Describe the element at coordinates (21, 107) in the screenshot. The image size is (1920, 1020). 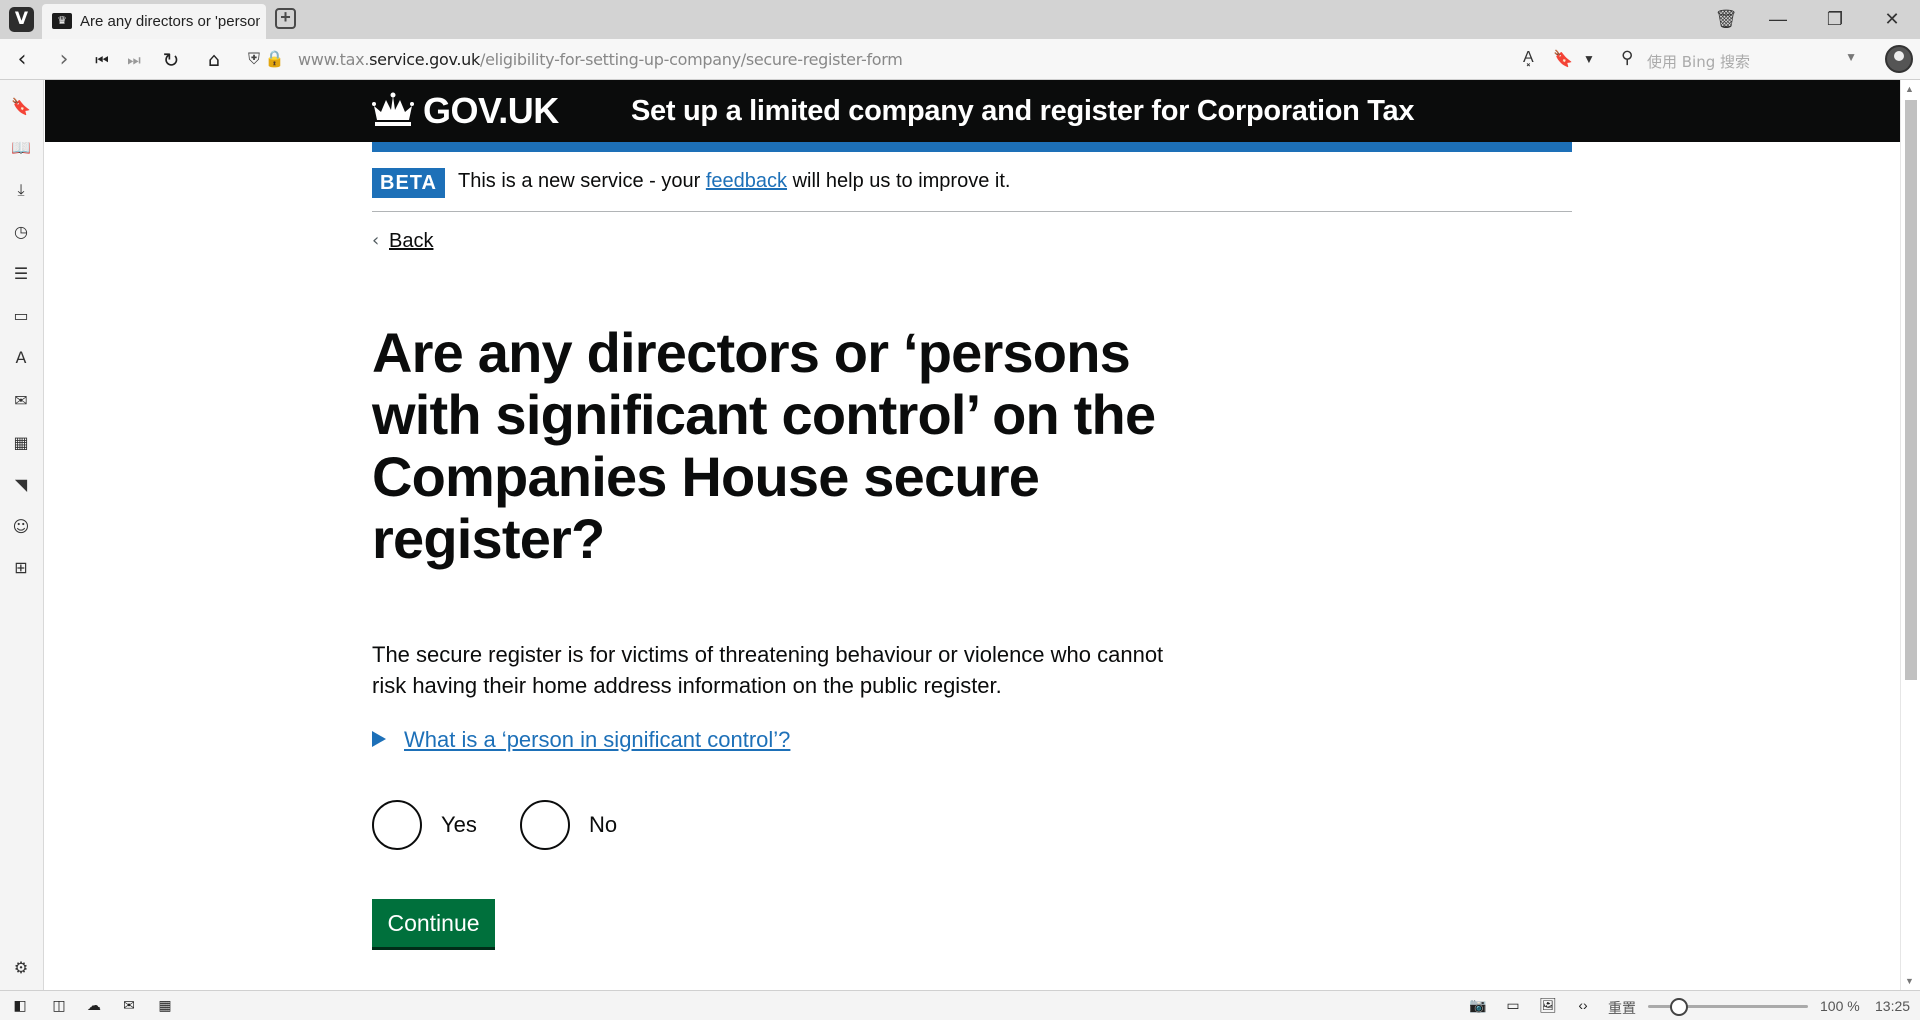
I see `bookmarks-panel-icon: 🔖` at that location.